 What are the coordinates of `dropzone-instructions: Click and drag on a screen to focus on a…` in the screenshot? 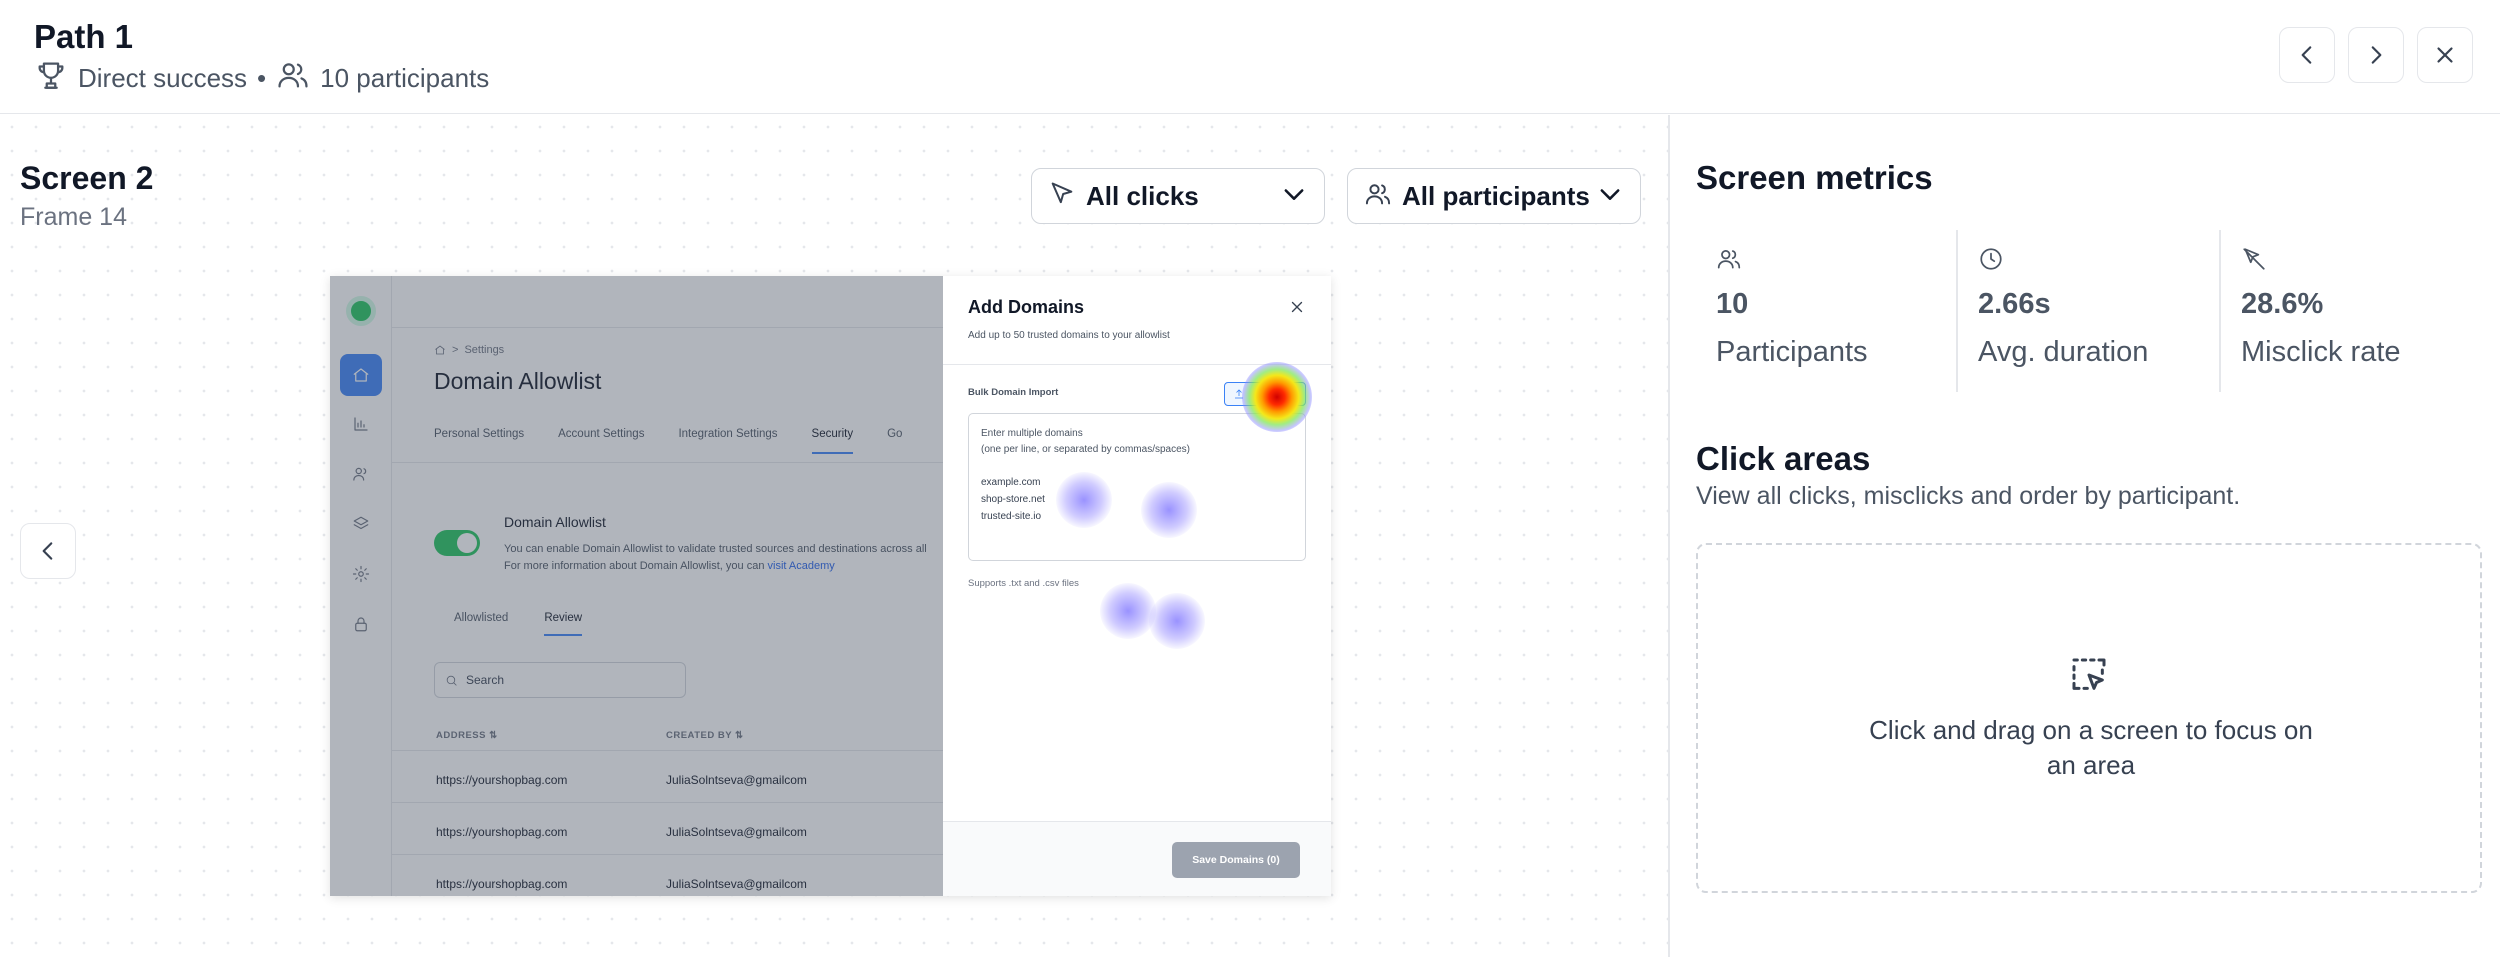 It's located at (2091, 747).